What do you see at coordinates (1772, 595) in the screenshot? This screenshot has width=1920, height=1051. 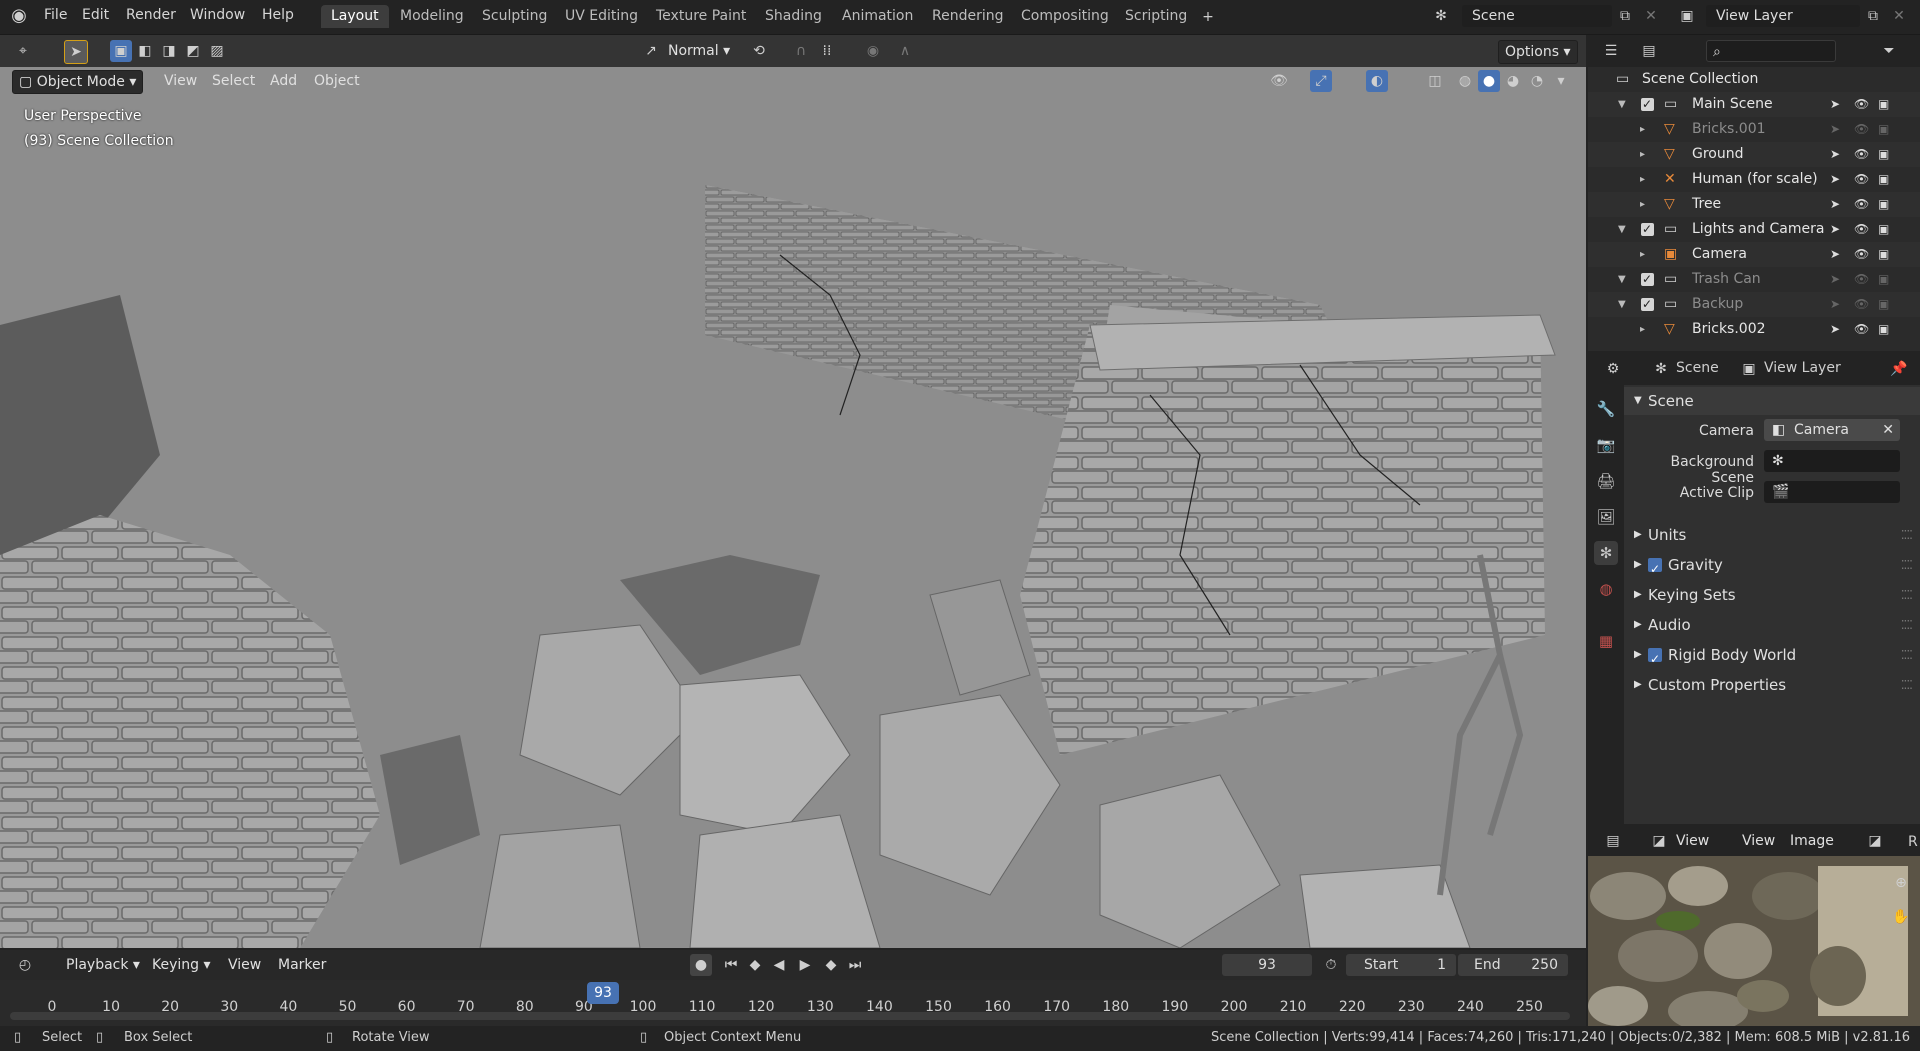 I see `subpanel-header: ▶ Keying Sets ⁚⁚⁚⁚` at bounding box center [1772, 595].